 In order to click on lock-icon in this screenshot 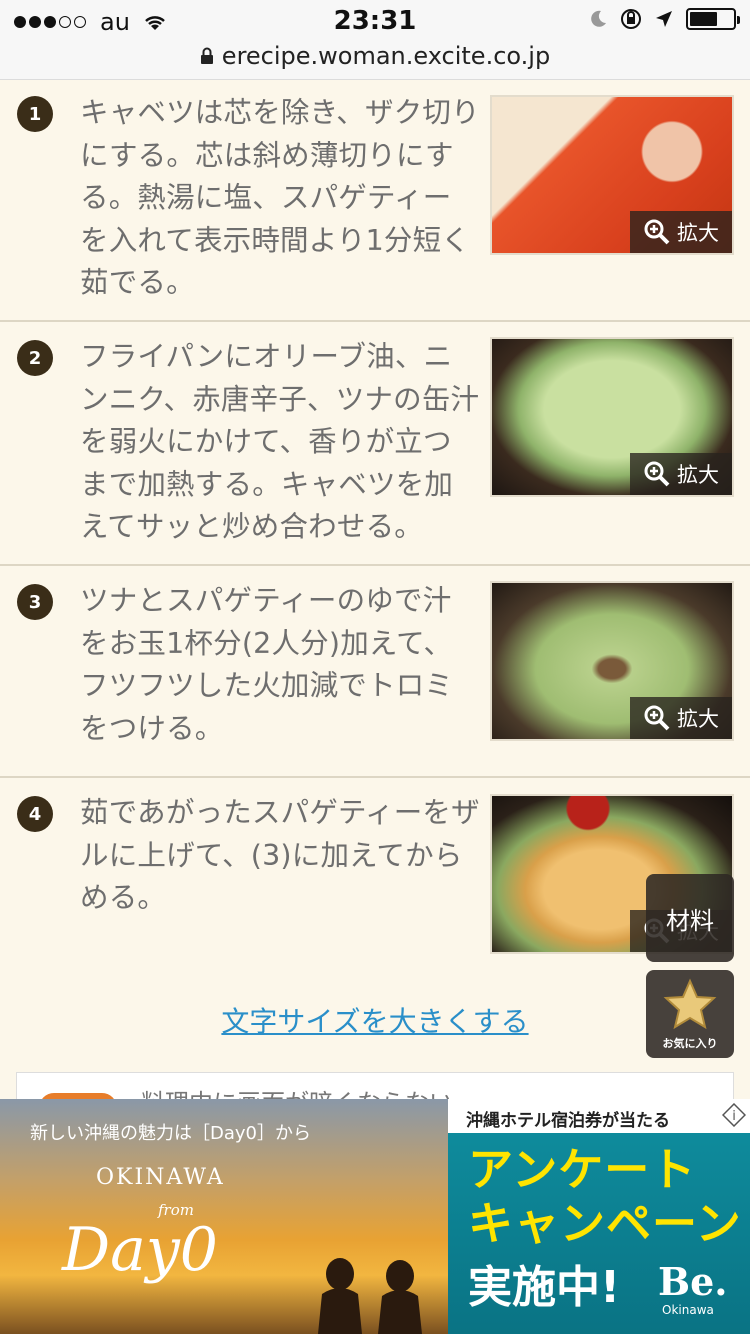, I will do `click(206, 55)`.